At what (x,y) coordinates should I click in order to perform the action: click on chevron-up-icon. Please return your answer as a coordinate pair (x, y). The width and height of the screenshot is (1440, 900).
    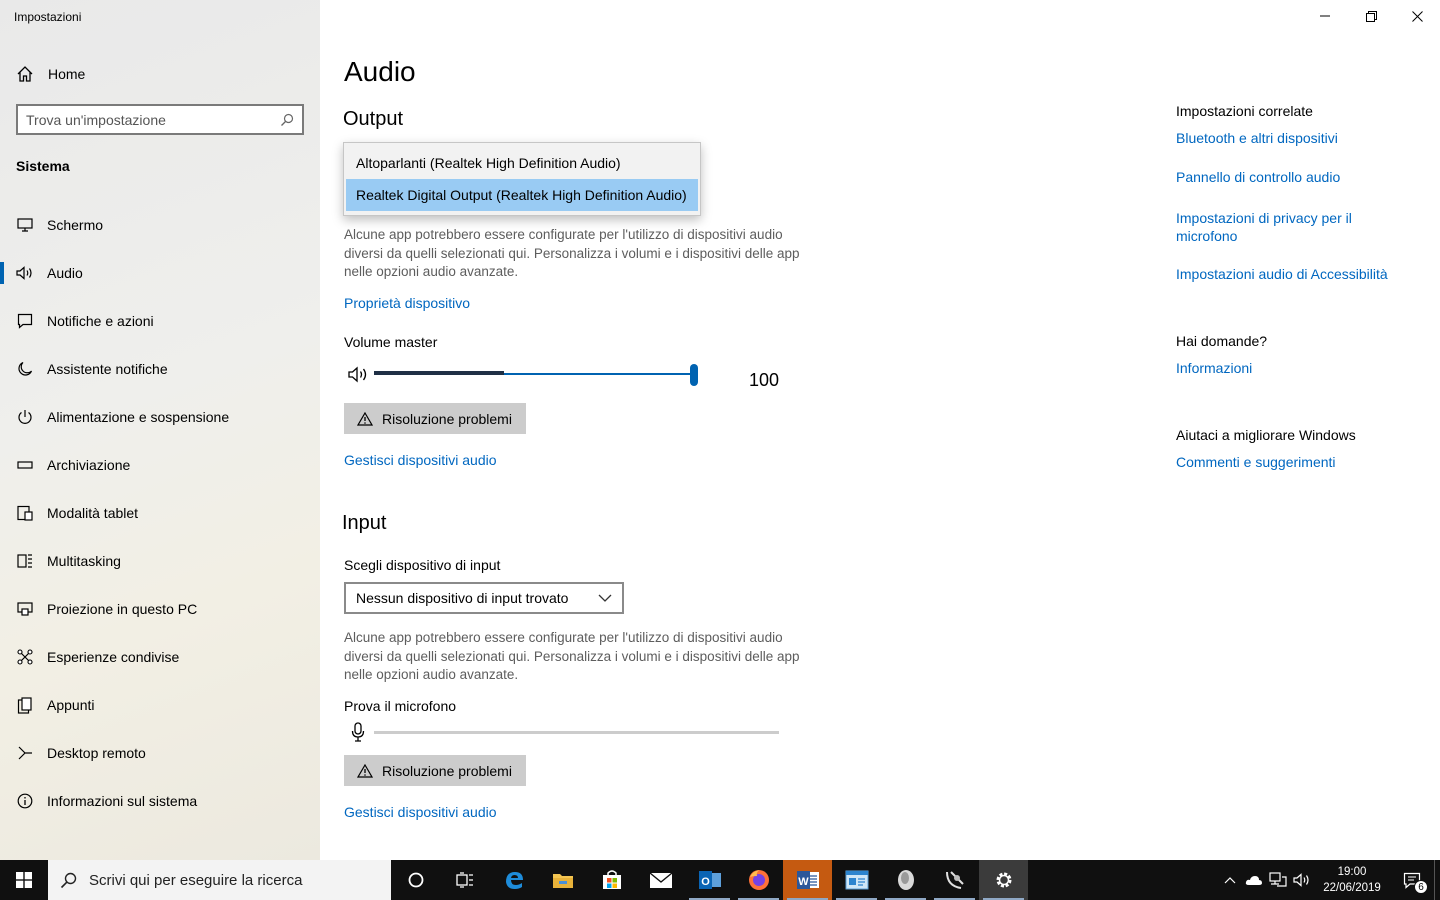
    Looking at the image, I should click on (1230, 879).